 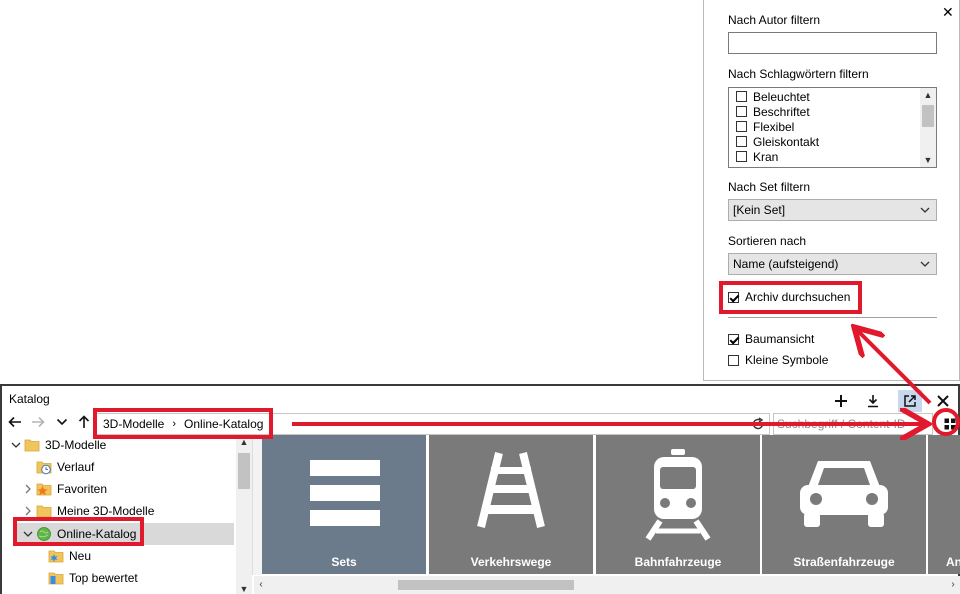 What do you see at coordinates (789, 297) in the screenshot?
I see `archive-search-option: Archiv durchsuchen` at bounding box center [789, 297].